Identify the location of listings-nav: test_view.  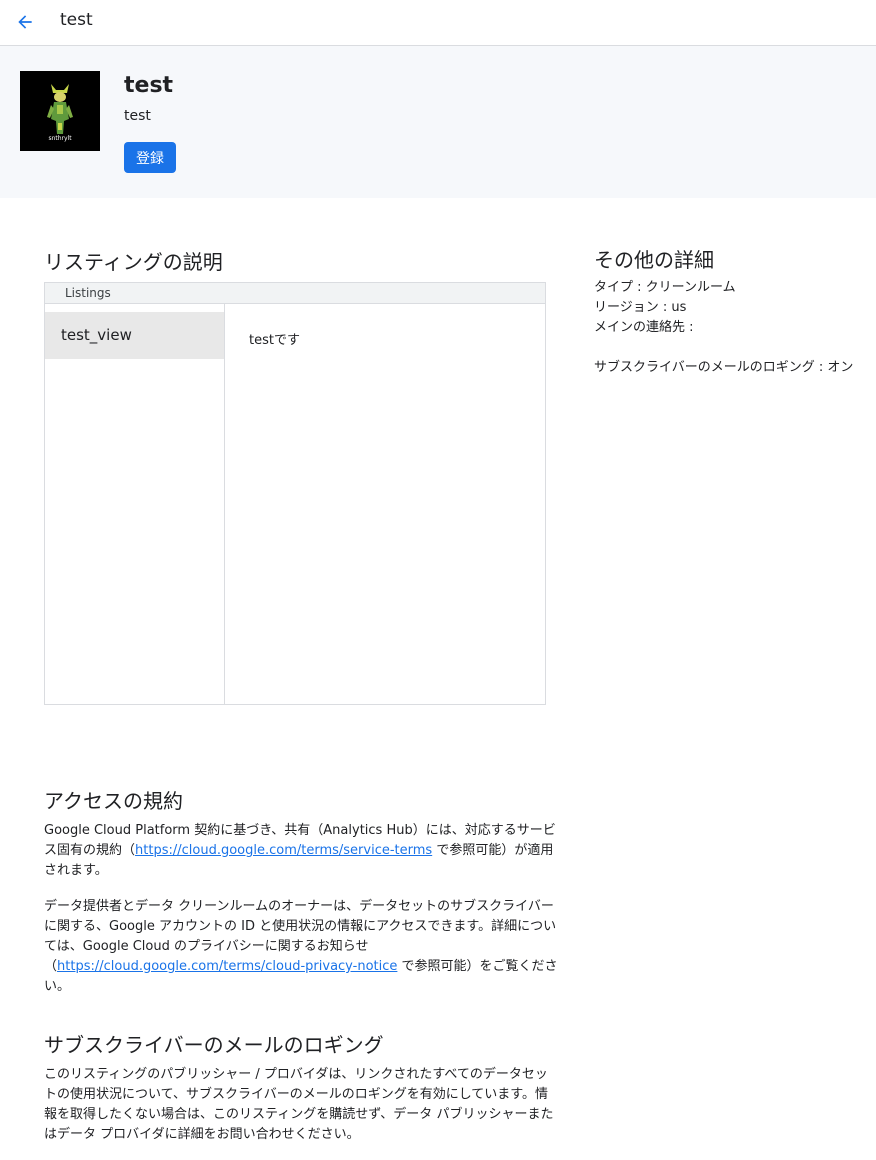
(135, 504).